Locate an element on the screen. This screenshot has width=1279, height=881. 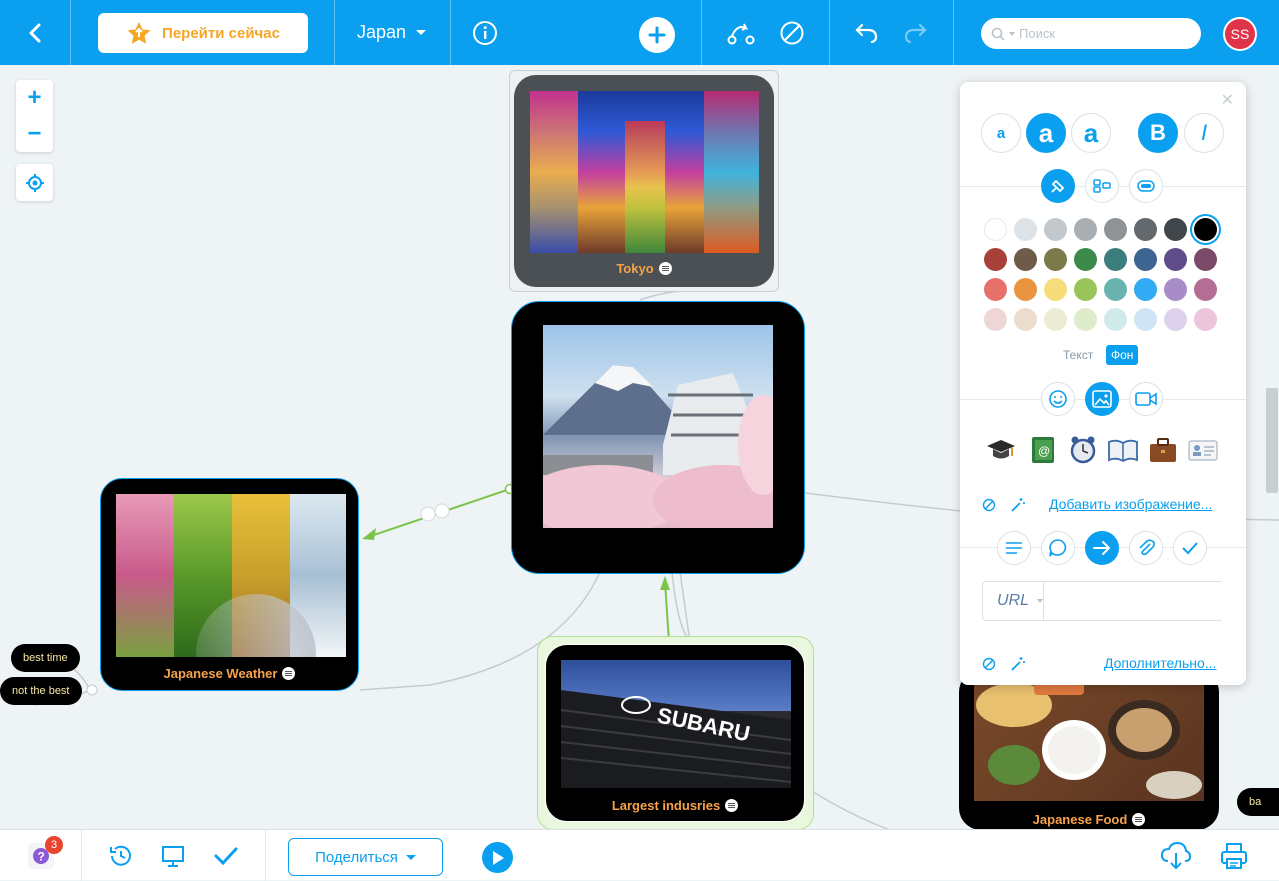
tag-partial: ba is located at coordinates (1258, 802).